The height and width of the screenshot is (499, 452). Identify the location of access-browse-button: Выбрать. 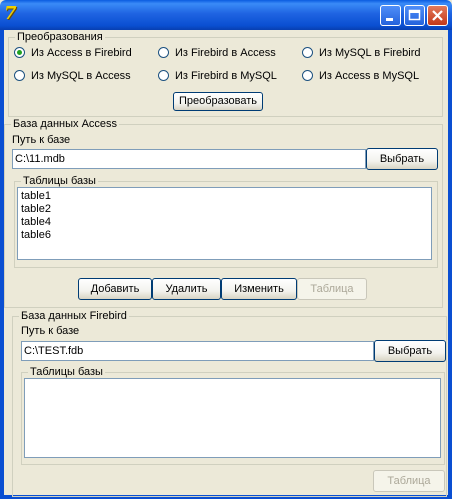
(402, 159).